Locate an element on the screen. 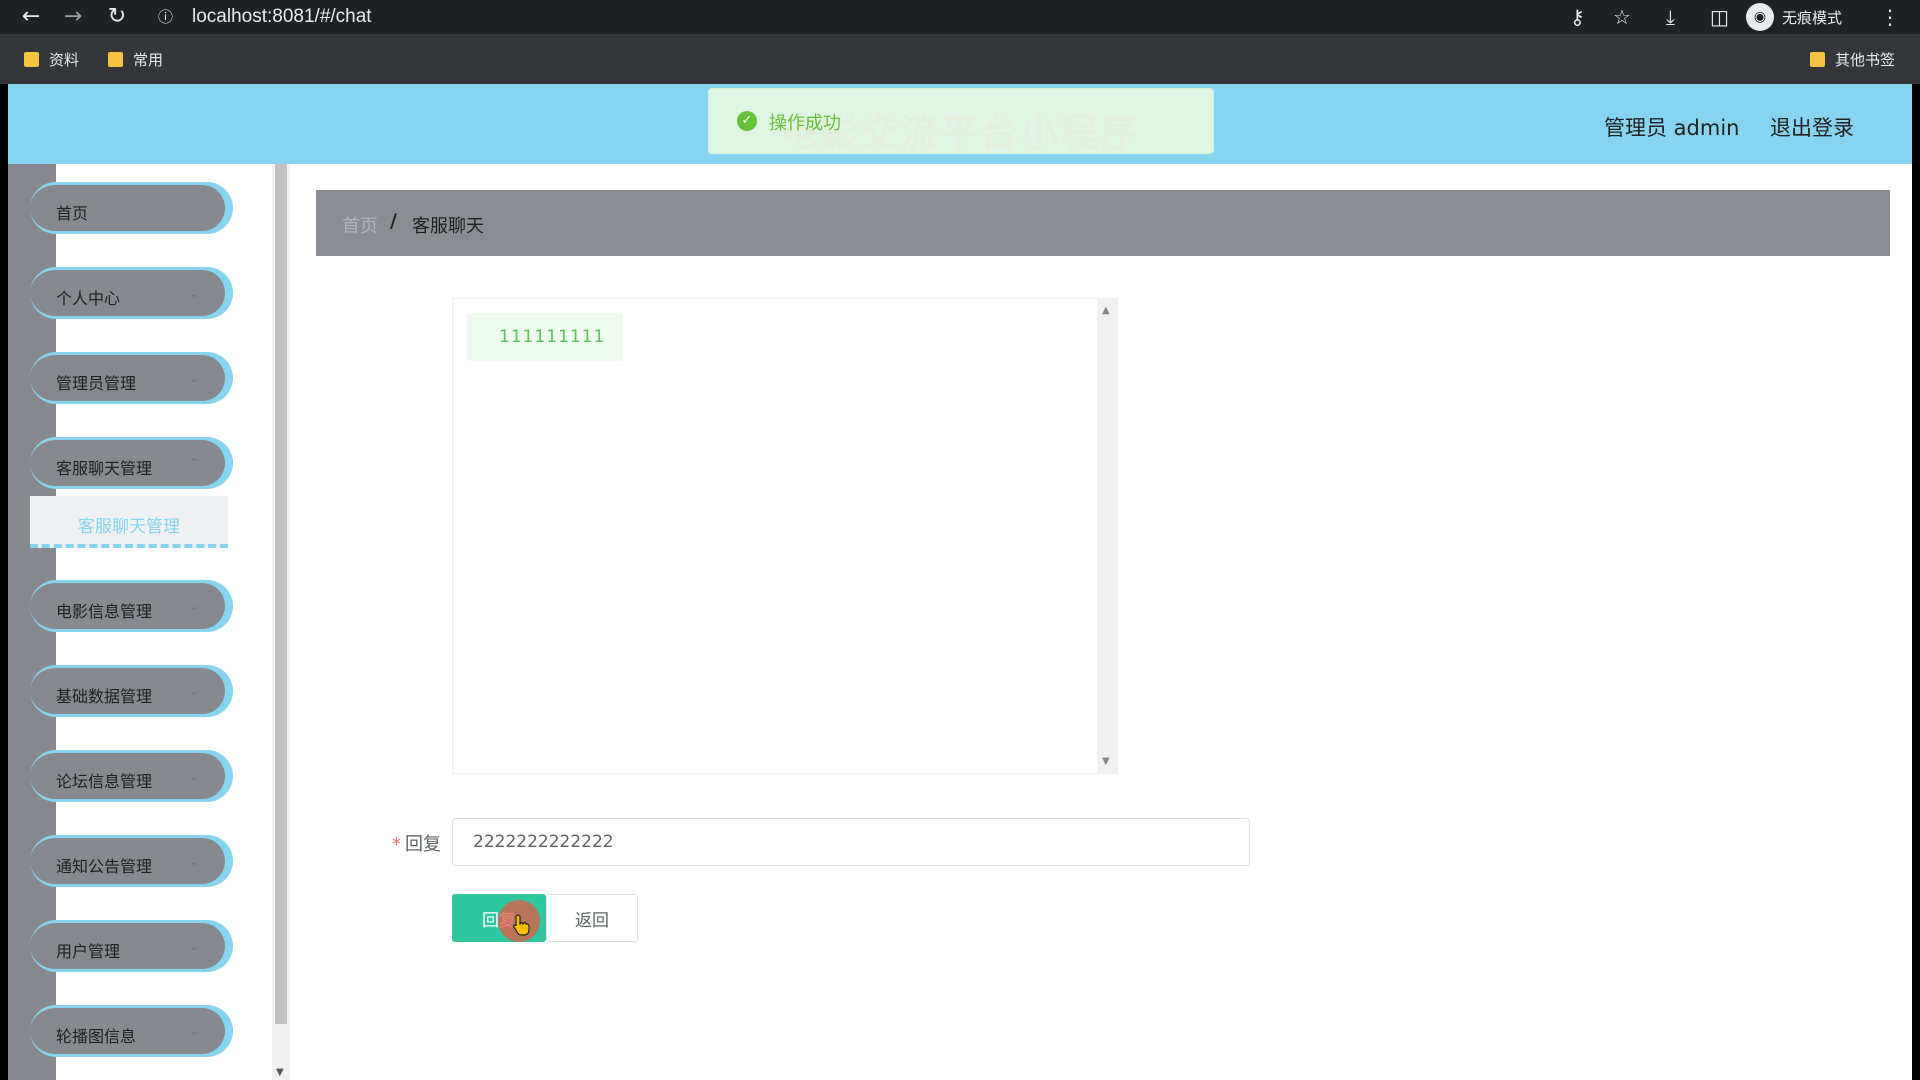  sidebar-item-label: 客服聊天管理 is located at coordinates (104, 468).